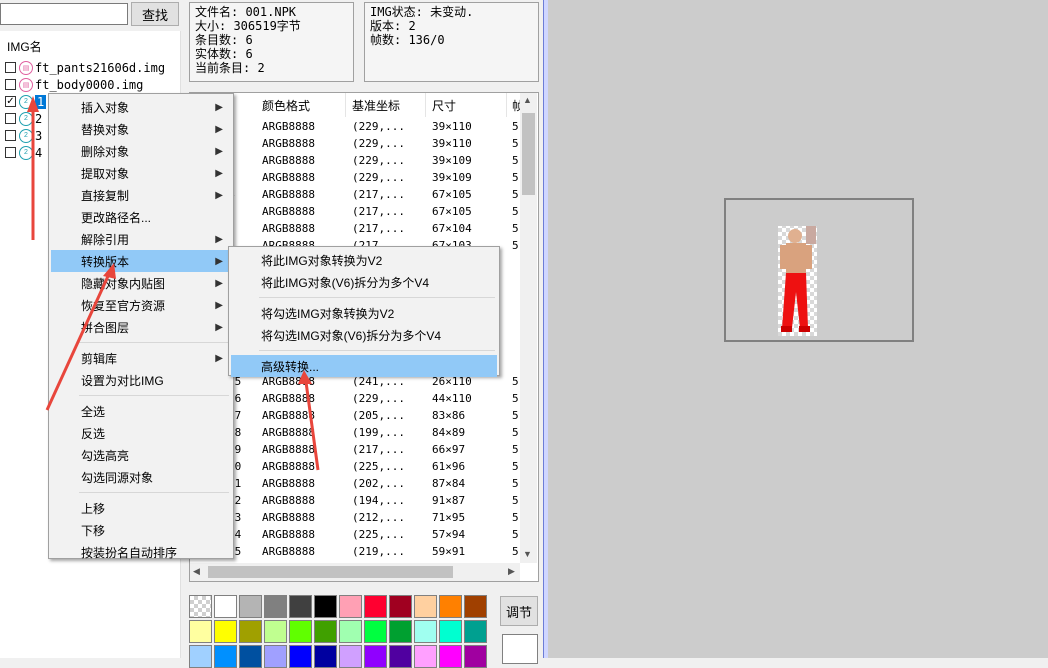 This screenshot has height=668, width=1048. What do you see at coordinates (141, 411) in the screenshot?
I see `menu-item: 全选` at bounding box center [141, 411].